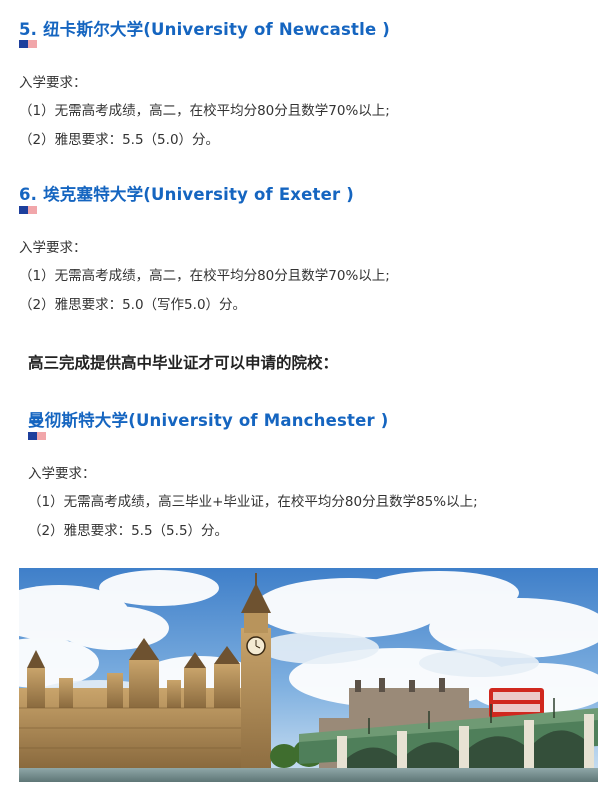  I want to click on requirement-item: （2）雅思要求：5.0（写作5.0）分。, so click(133, 305).